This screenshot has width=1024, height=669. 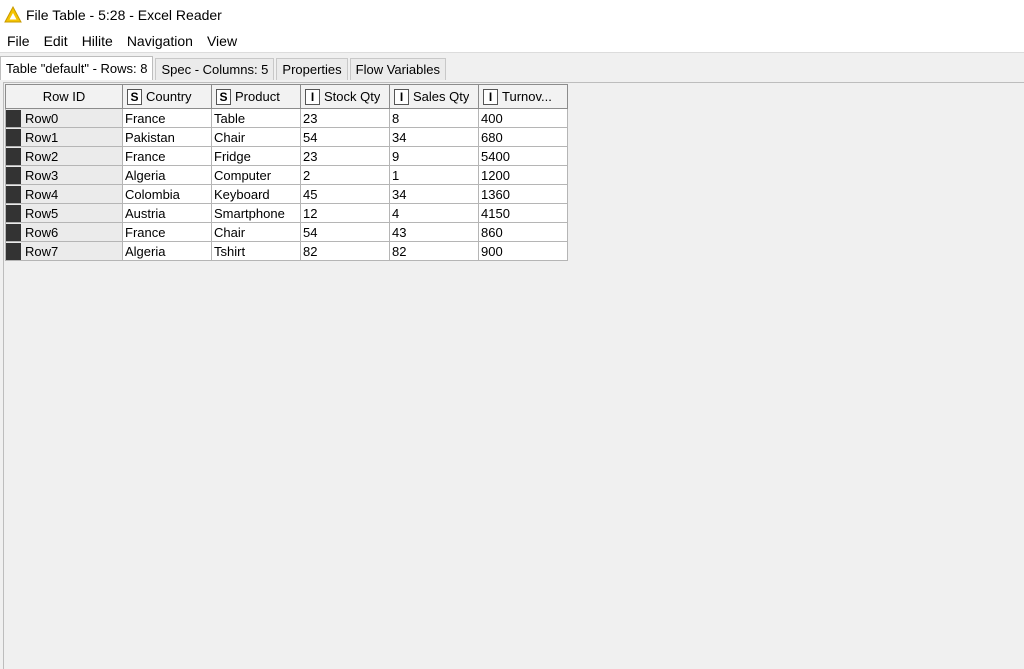 What do you see at coordinates (64, 156) in the screenshot?
I see `row-id-cell: Row2` at bounding box center [64, 156].